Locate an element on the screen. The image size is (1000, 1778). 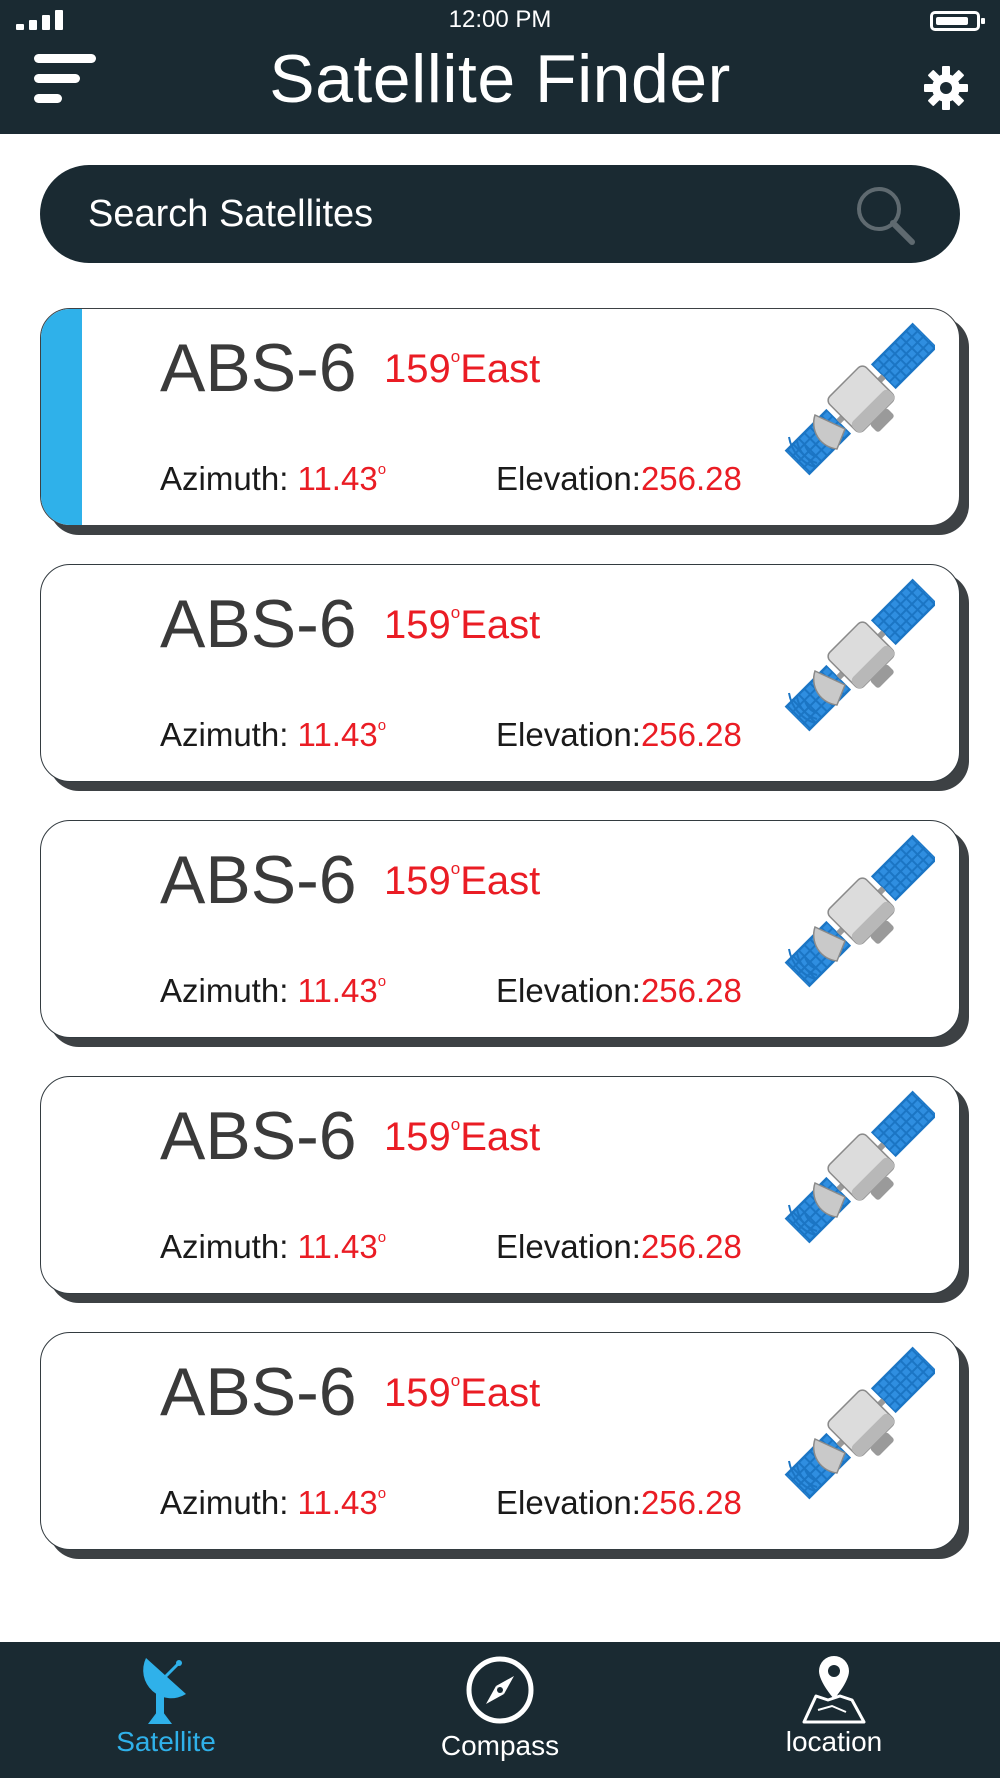
nav-label-compass: Compass is located at coordinates (500, 1745).